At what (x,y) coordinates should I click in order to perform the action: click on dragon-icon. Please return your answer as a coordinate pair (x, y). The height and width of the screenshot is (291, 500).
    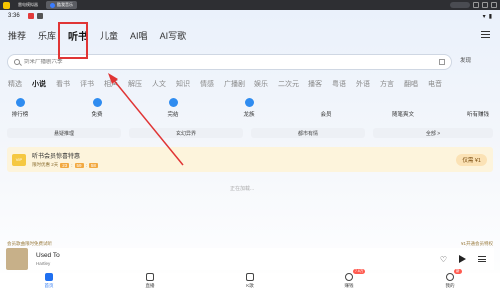
    Looking at the image, I should click on (249, 102).